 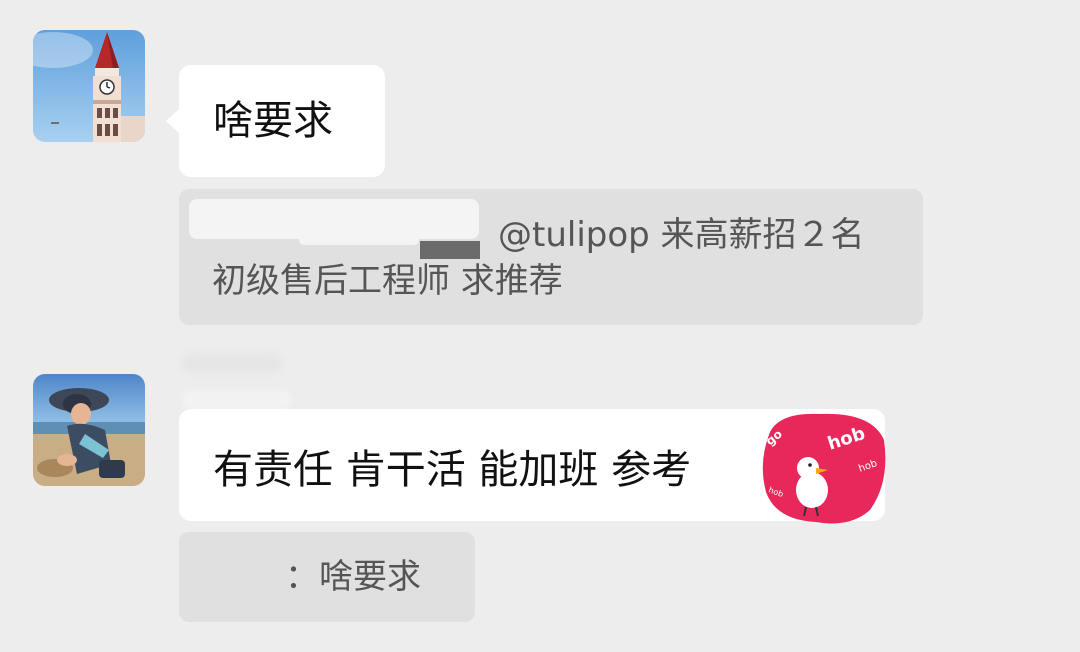 I want to click on redacted-block, so click(x=450, y=250).